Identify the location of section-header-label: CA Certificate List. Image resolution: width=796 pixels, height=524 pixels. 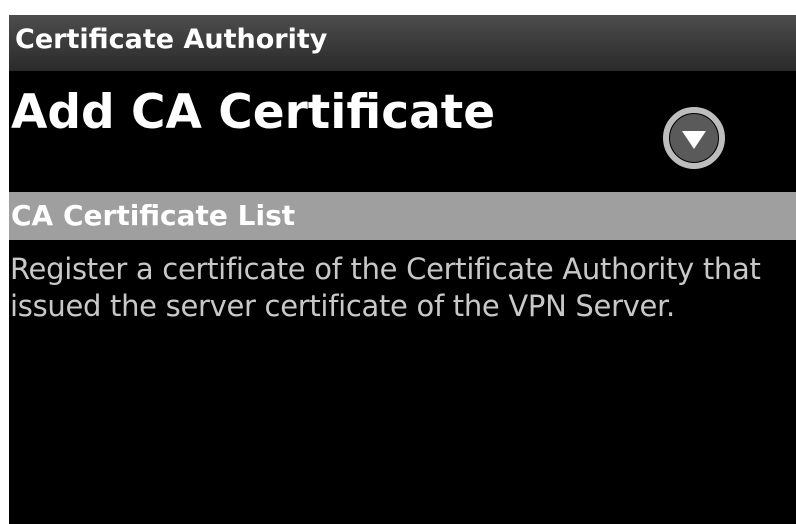
(153, 215).